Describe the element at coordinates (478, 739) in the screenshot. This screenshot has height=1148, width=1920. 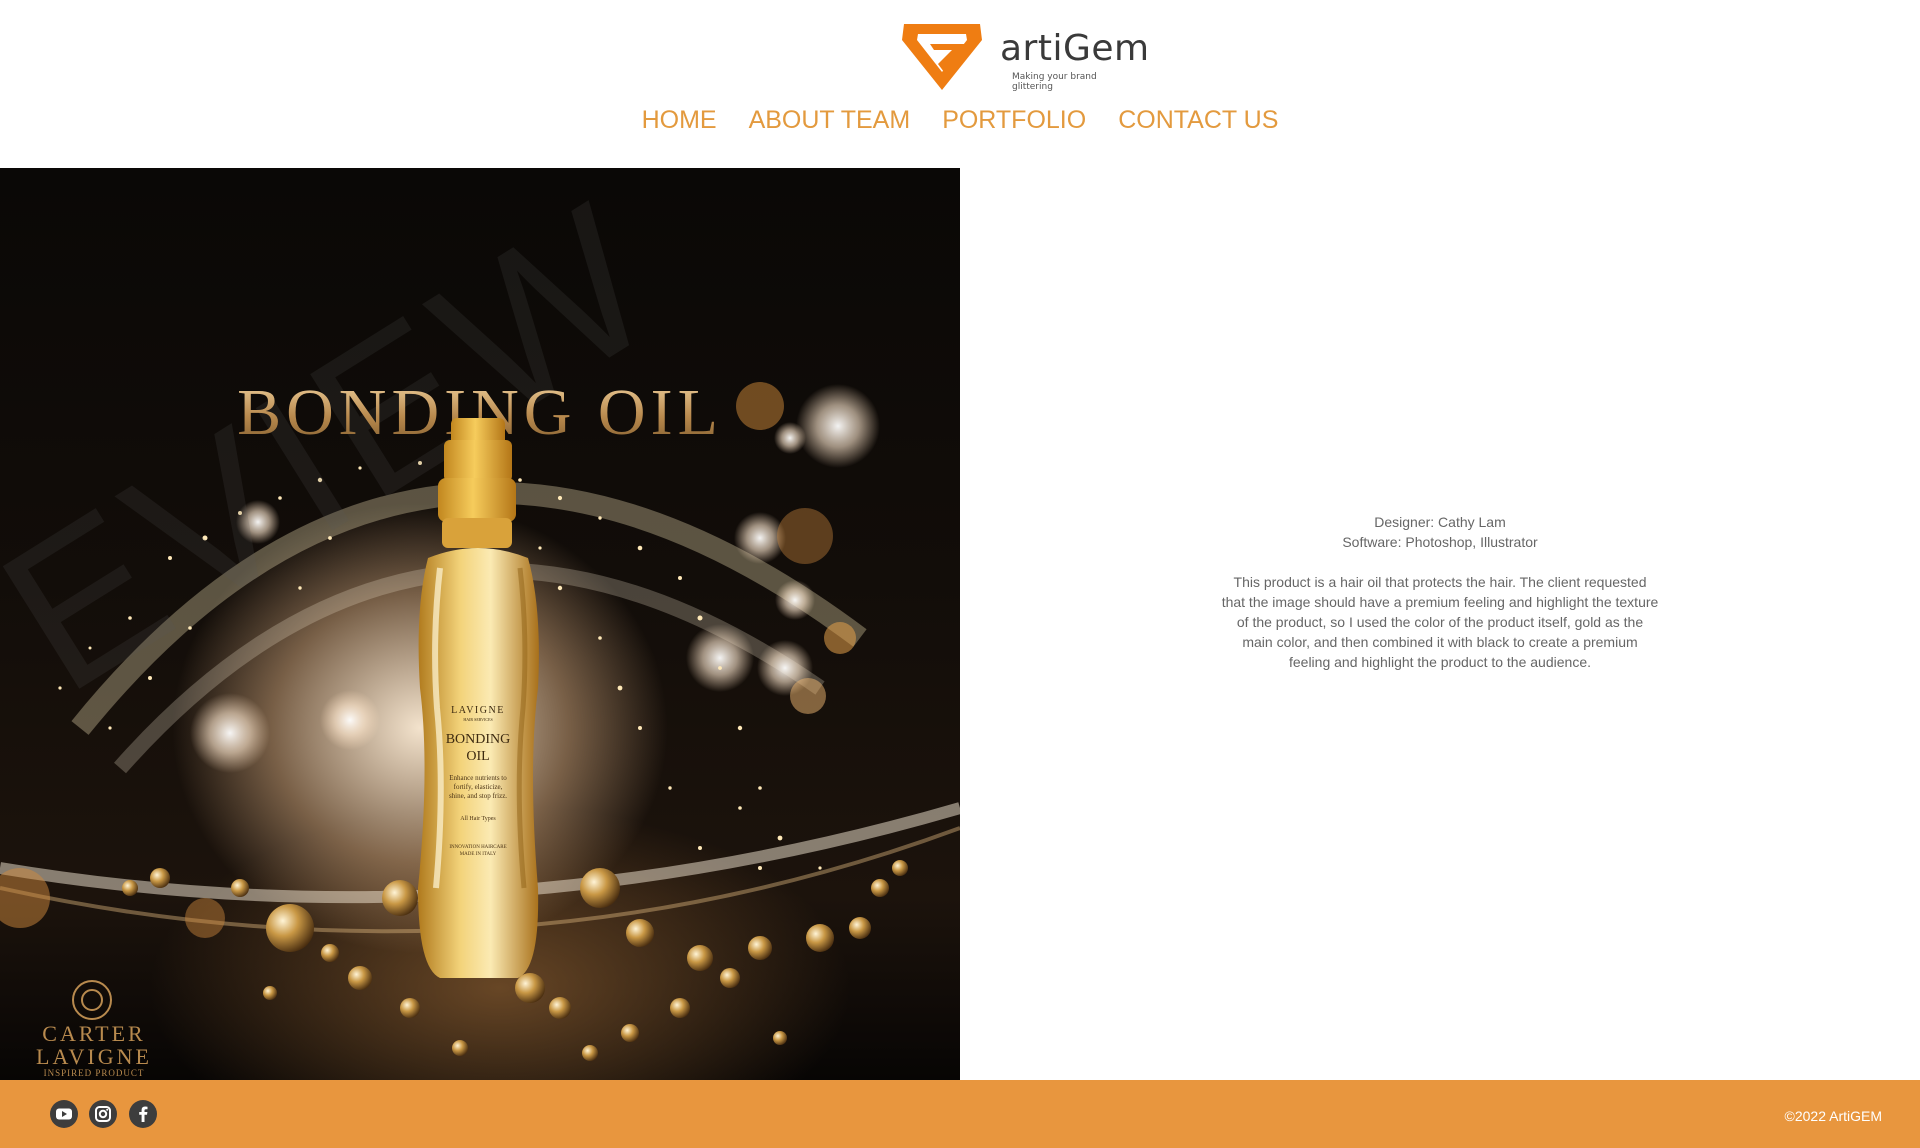
I see `bottle-product-line1: BONDING` at that location.